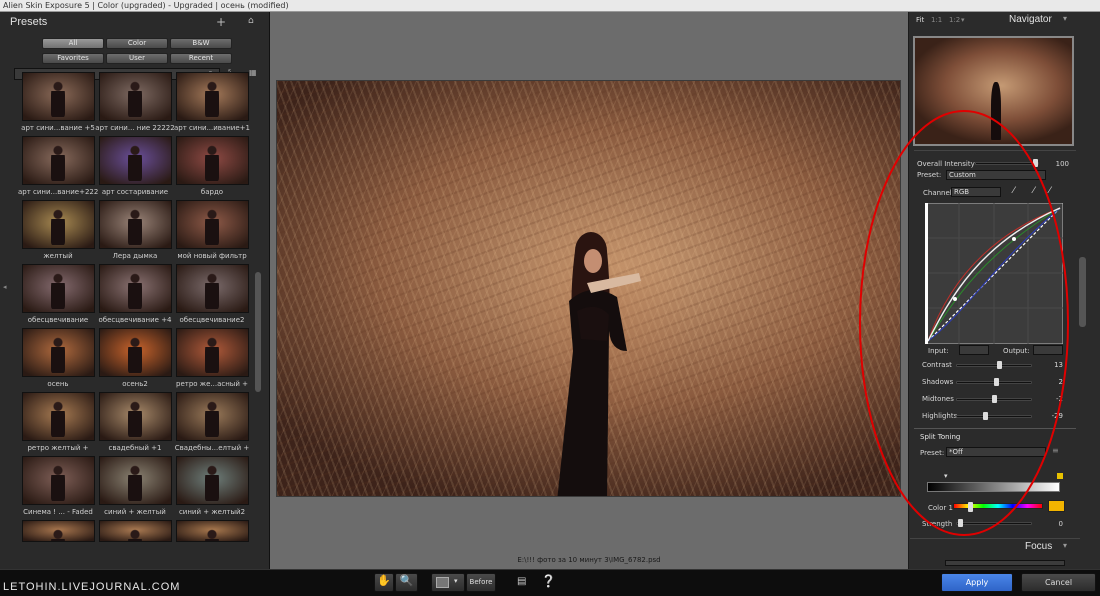 The height and width of the screenshot is (596, 1100). Describe the element at coordinates (5, 287) in the screenshot. I see `collapse-left-icon: ◂` at that location.